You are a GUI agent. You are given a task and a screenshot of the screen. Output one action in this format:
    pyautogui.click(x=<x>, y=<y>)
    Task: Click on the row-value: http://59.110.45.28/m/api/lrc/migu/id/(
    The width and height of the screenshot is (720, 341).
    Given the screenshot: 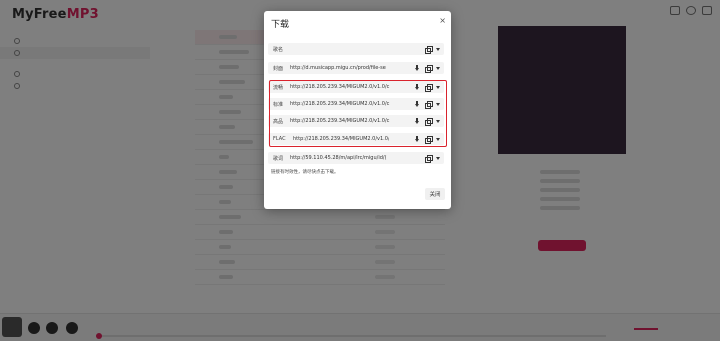 What is the action you would take?
    pyautogui.click(x=341, y=158)
    